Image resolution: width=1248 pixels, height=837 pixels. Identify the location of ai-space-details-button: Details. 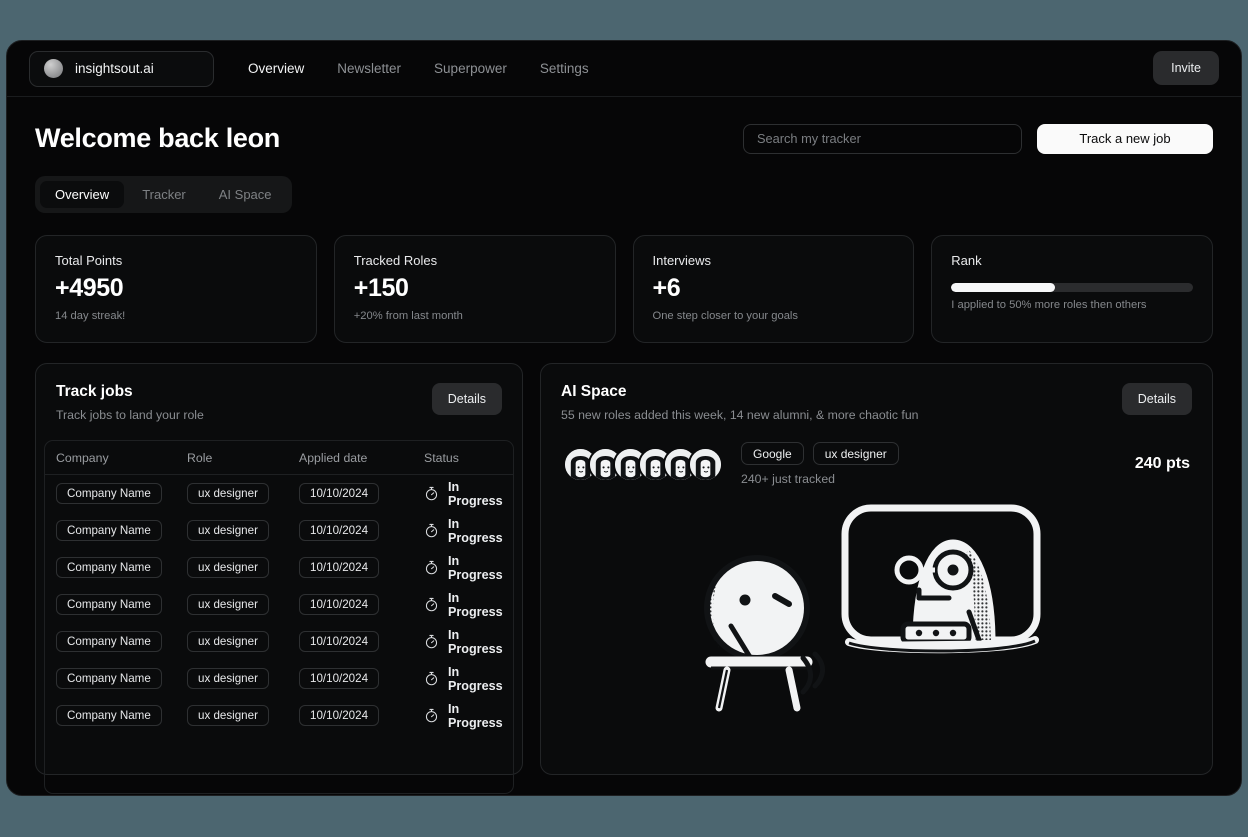
(1156, 399).